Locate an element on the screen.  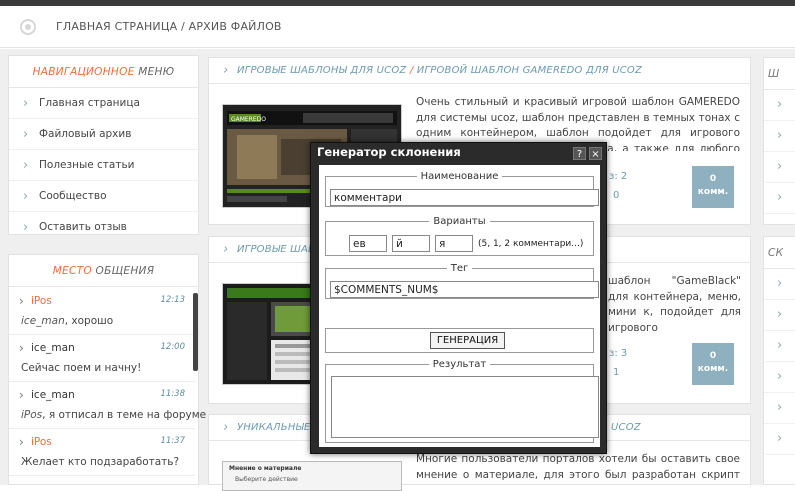
article-meta: 0 is located at coordinates (616, 195).